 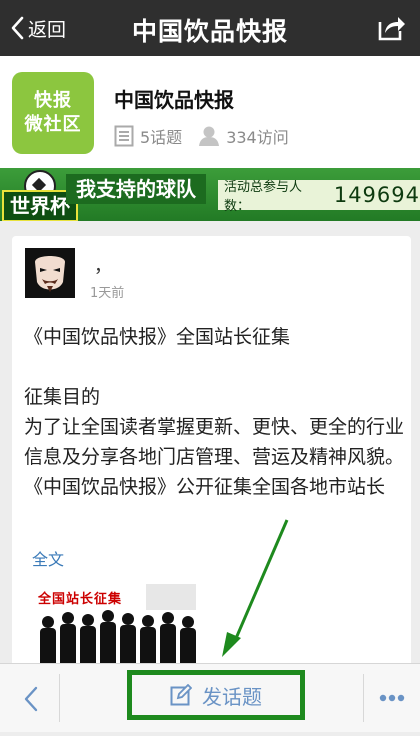 What do you see at coordinates (118, 630) in the screenshot?
I see `crowd-silhouette-image` at bounding box center [118, 630].